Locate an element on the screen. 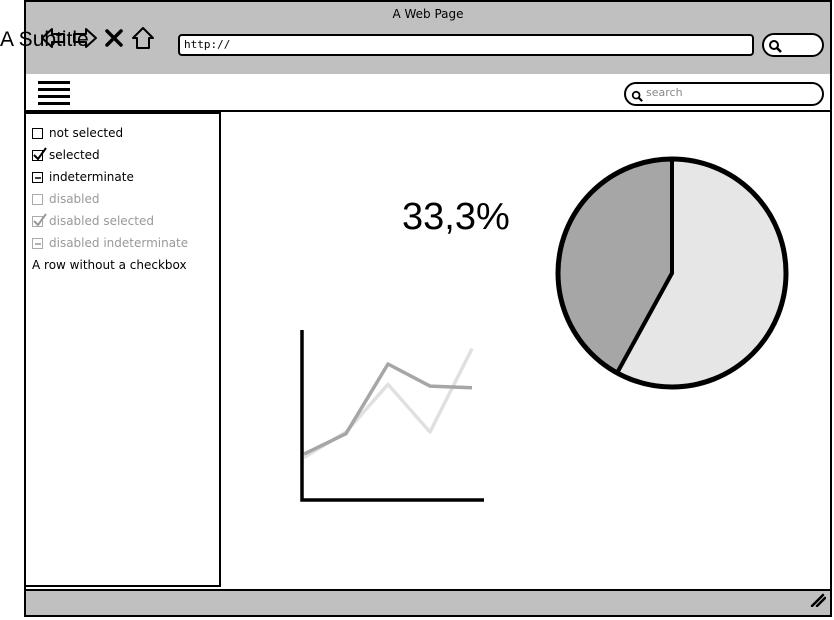  line-chart-axes is located at coordinates (392, 416).